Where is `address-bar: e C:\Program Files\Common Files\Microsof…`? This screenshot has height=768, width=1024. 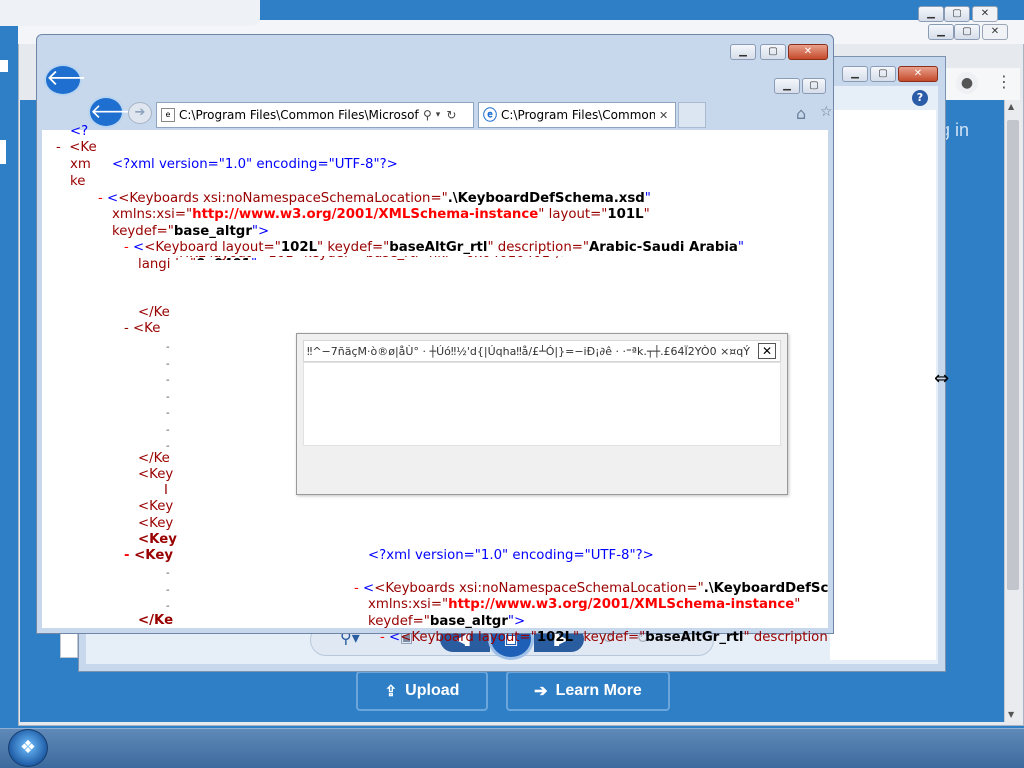 address-bar: e C:\Program Files\Common Files\Microsof… is located at coordinates (315, 115).